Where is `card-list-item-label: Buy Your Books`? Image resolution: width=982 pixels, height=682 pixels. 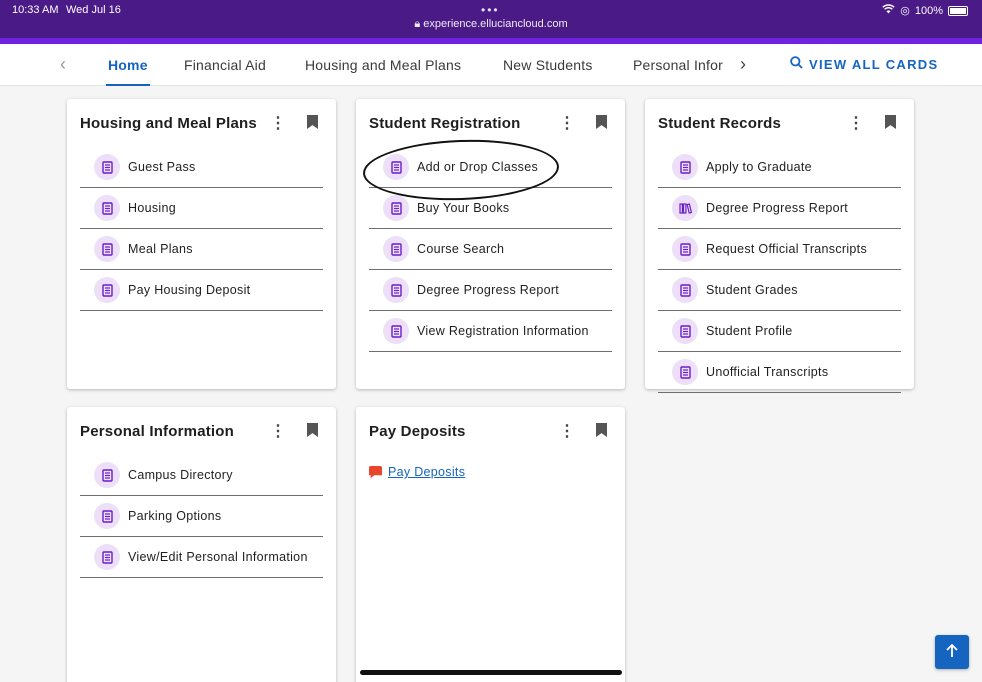 card-list-item-label: Buy Your Books is located at coordinates (463, 208).